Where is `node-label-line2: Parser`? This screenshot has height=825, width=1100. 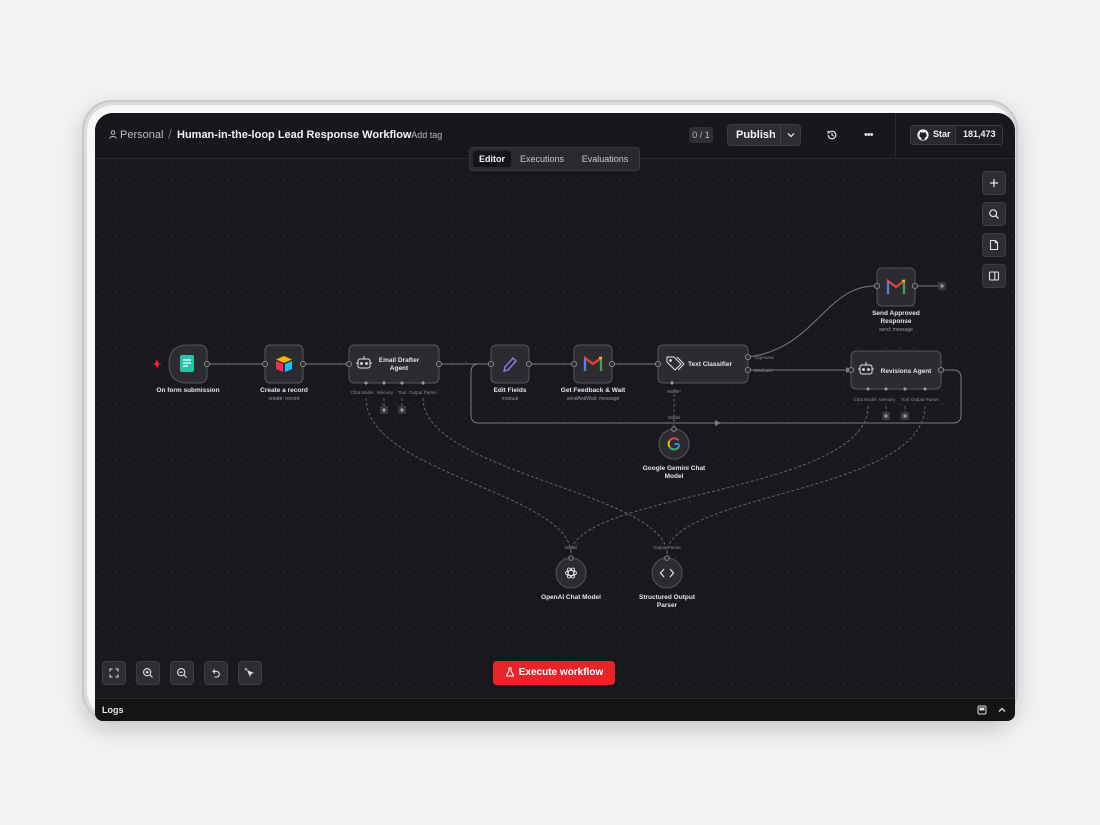
node-label-line2: Parser is located at coordinates (667, 605).